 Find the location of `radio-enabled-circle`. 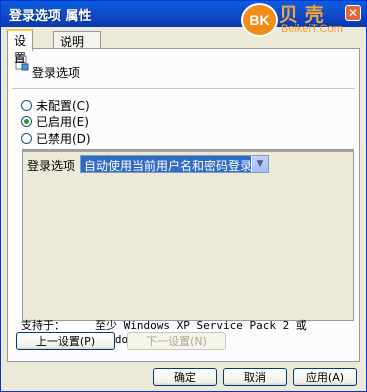

radio-enabled-circle is located at coordinates (26, 121).